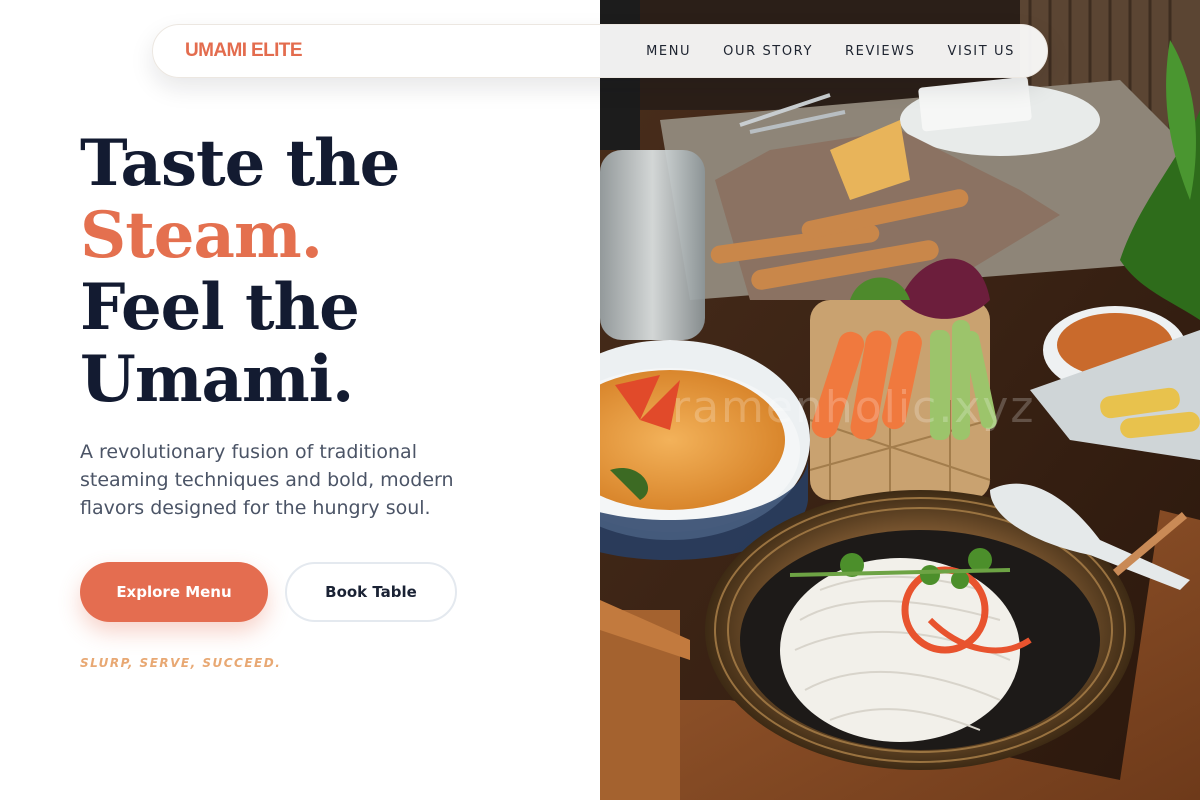 Image resolution: width=1200 pixels, height=800 pixels. What do you see at coordinates (854, 407) in the screenshot?
I see `photo-watermark: ramenholic.xyz` at bounding box center [854, 407].